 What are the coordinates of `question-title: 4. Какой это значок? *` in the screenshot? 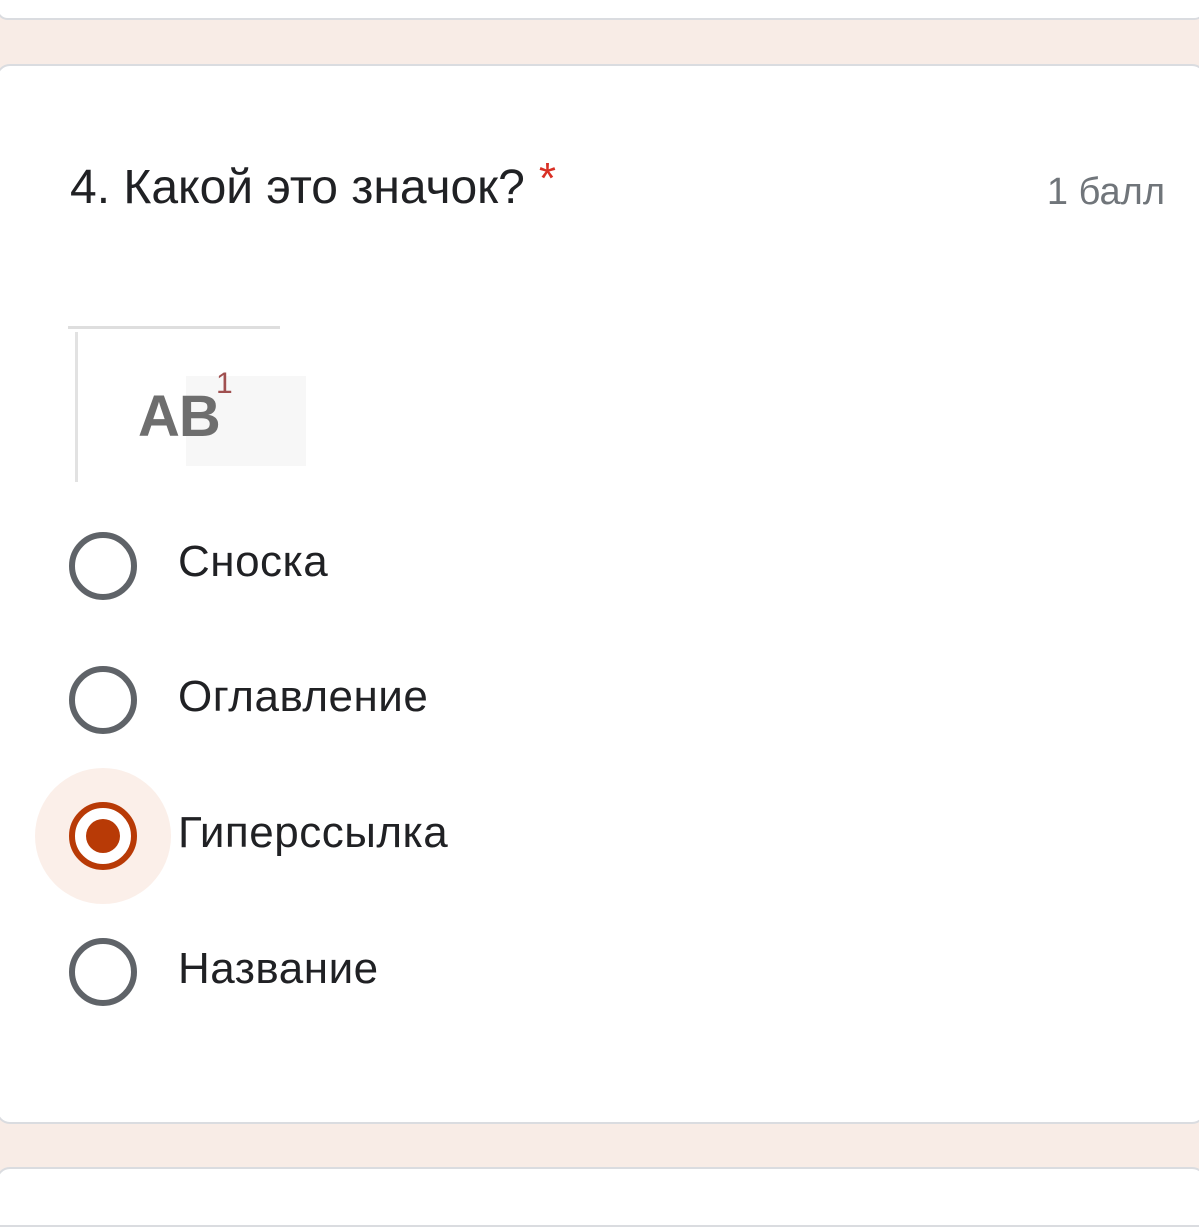 It's located at (313, 186).